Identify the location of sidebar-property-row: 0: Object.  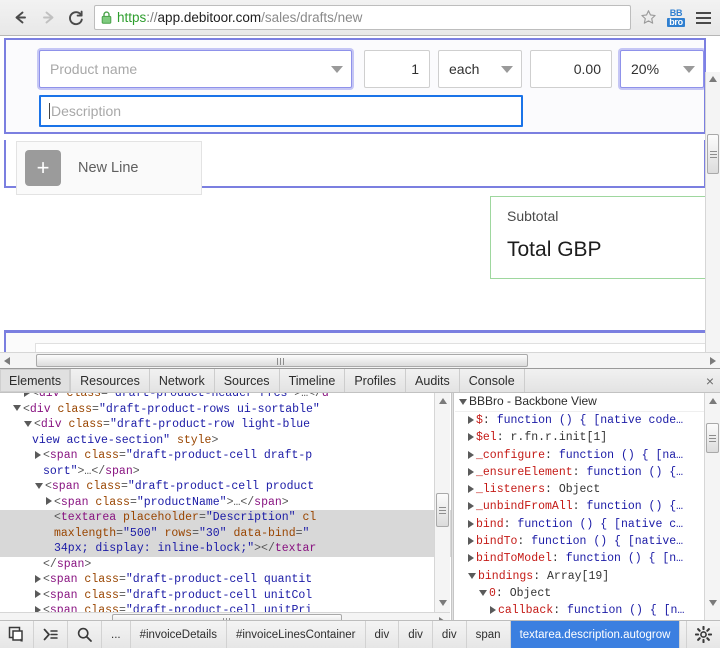
(587, 593).